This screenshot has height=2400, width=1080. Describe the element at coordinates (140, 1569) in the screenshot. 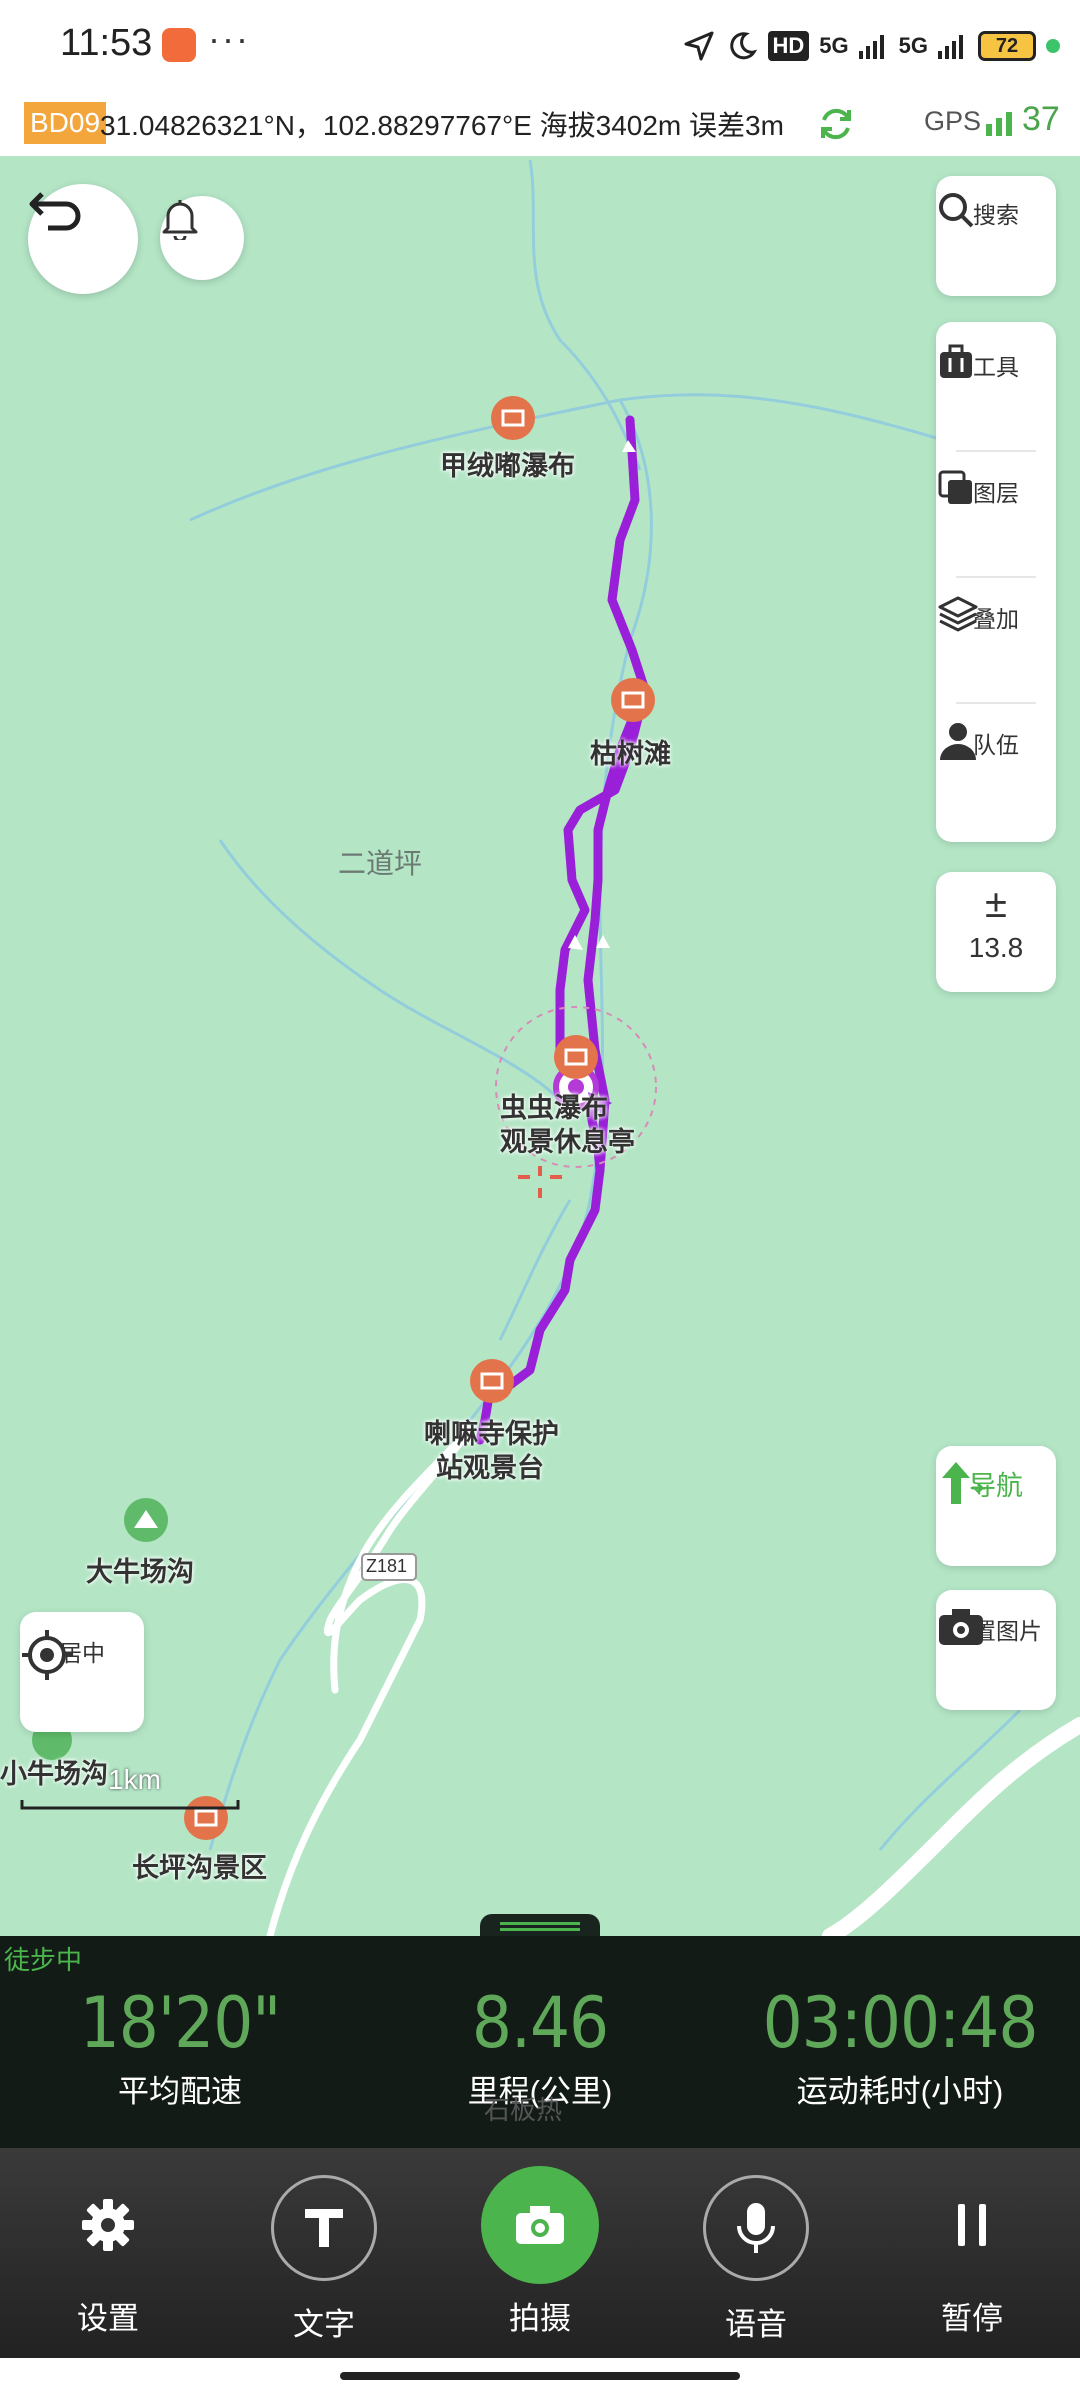

I see `poi-label: 大牛场沟` at that location.